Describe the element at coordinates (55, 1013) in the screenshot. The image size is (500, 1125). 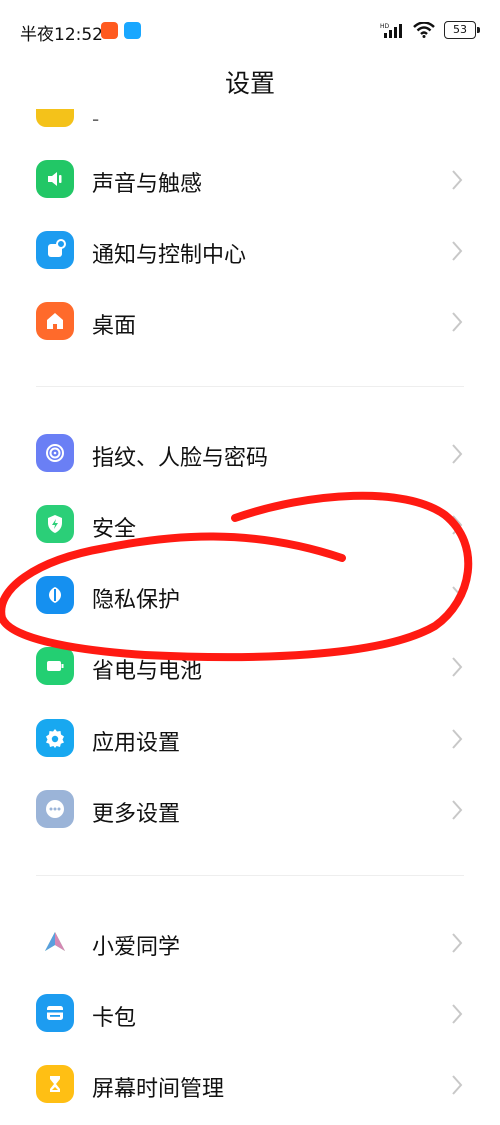
I see `card-icon` at that location.